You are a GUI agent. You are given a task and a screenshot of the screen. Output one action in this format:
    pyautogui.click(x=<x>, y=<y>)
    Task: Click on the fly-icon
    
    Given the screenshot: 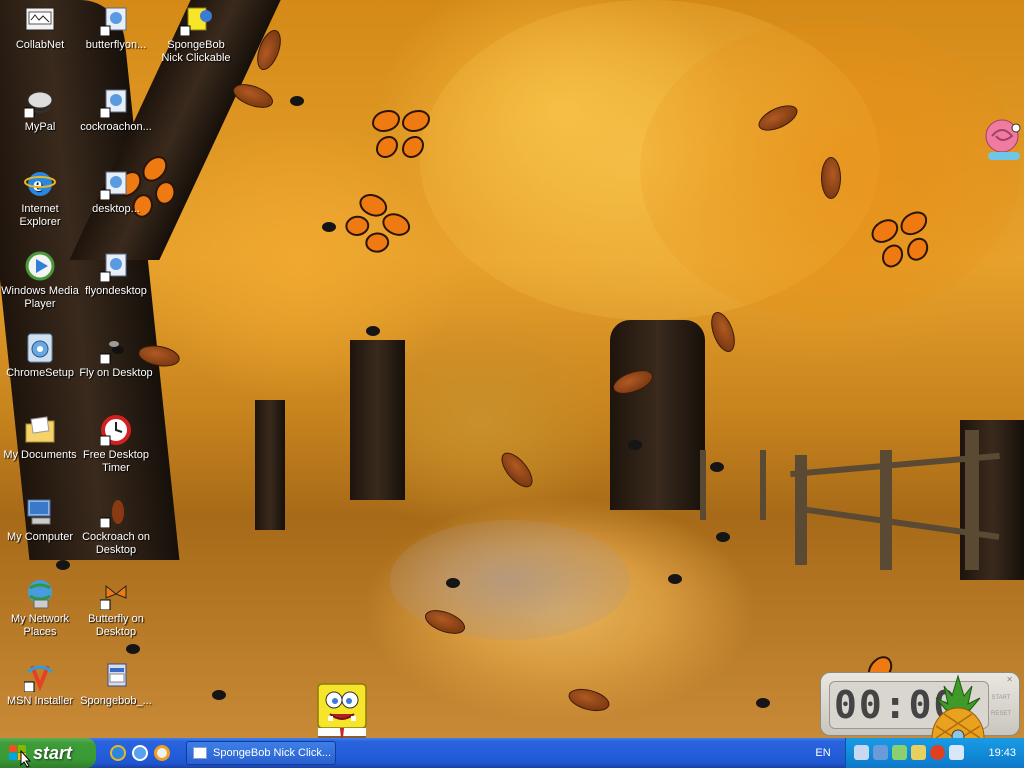 What is the action you would take?
    pyautogui.click(x=115, y=348)
    